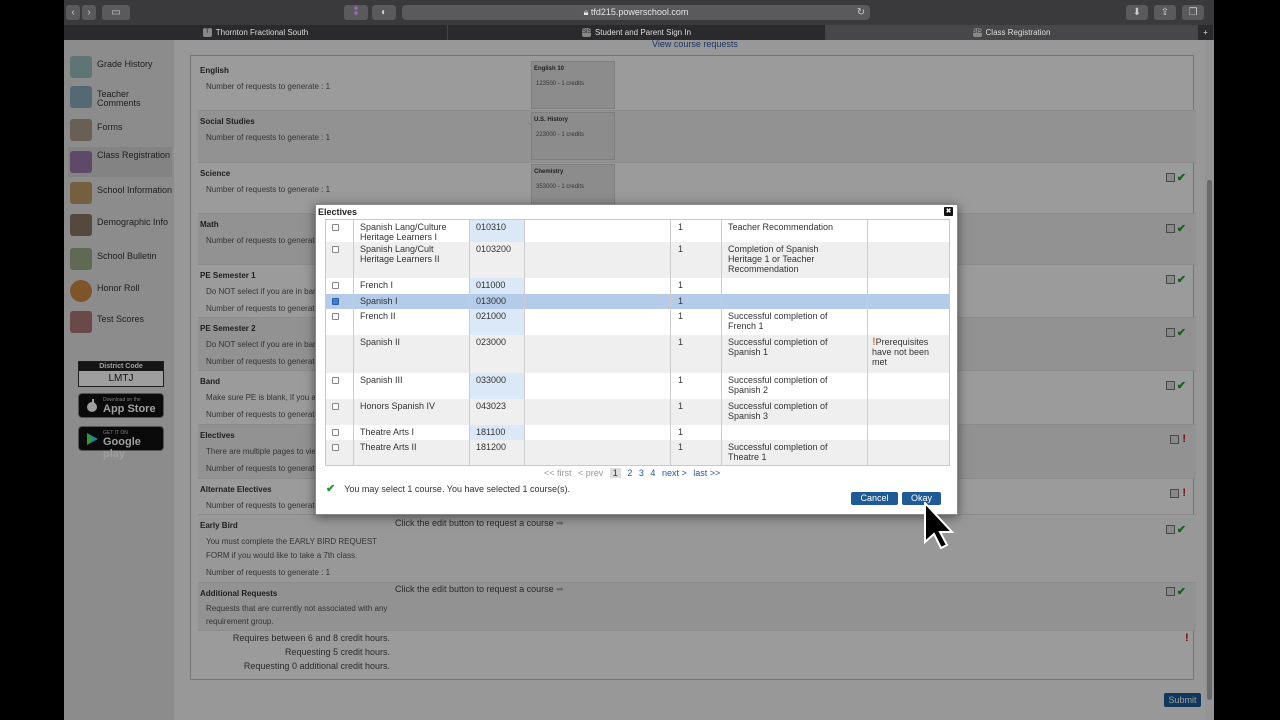 This screenshot has height=720, width=1280. Describe the element at coordinates (861, 12) in the screenshot. I see `reload-icon: ↻` at that location.